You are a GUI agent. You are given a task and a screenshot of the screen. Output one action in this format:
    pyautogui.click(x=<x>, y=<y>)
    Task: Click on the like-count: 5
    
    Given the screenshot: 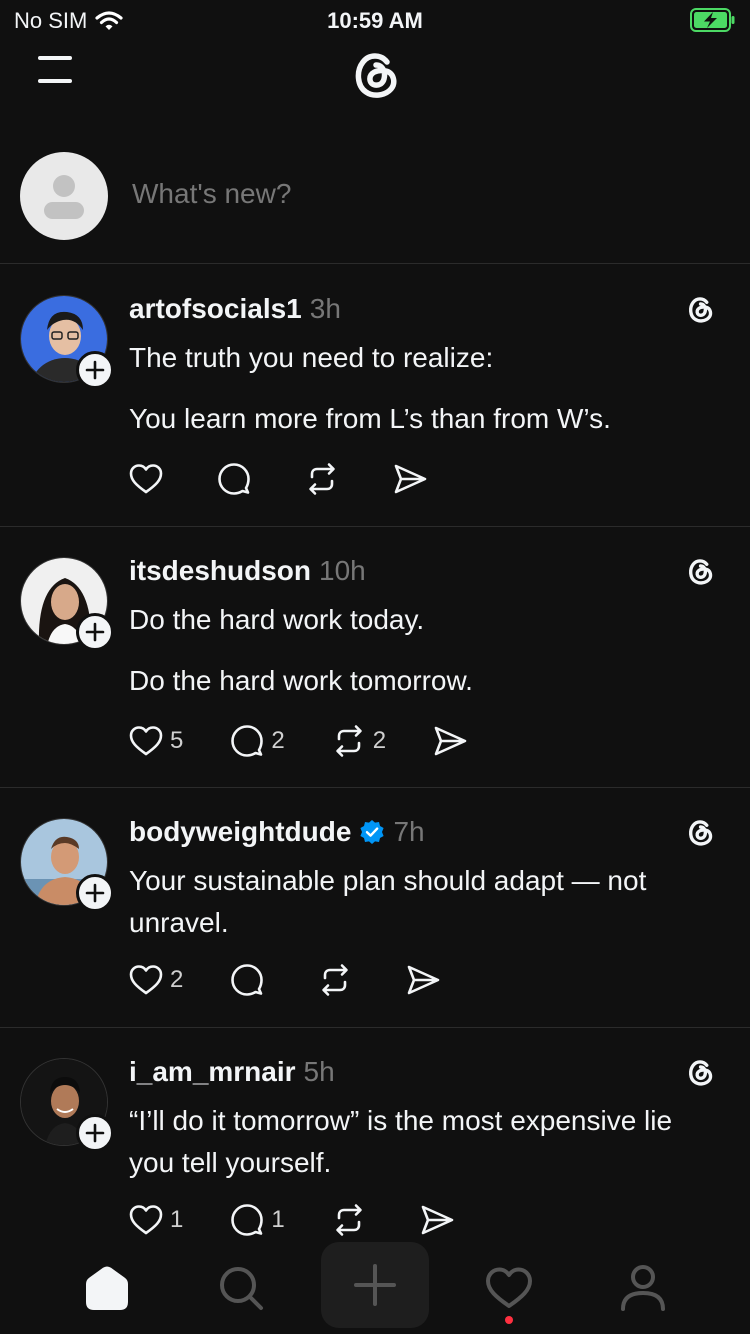 What is the action you would take?
    pyautogui.click(x=177, y=740)
    